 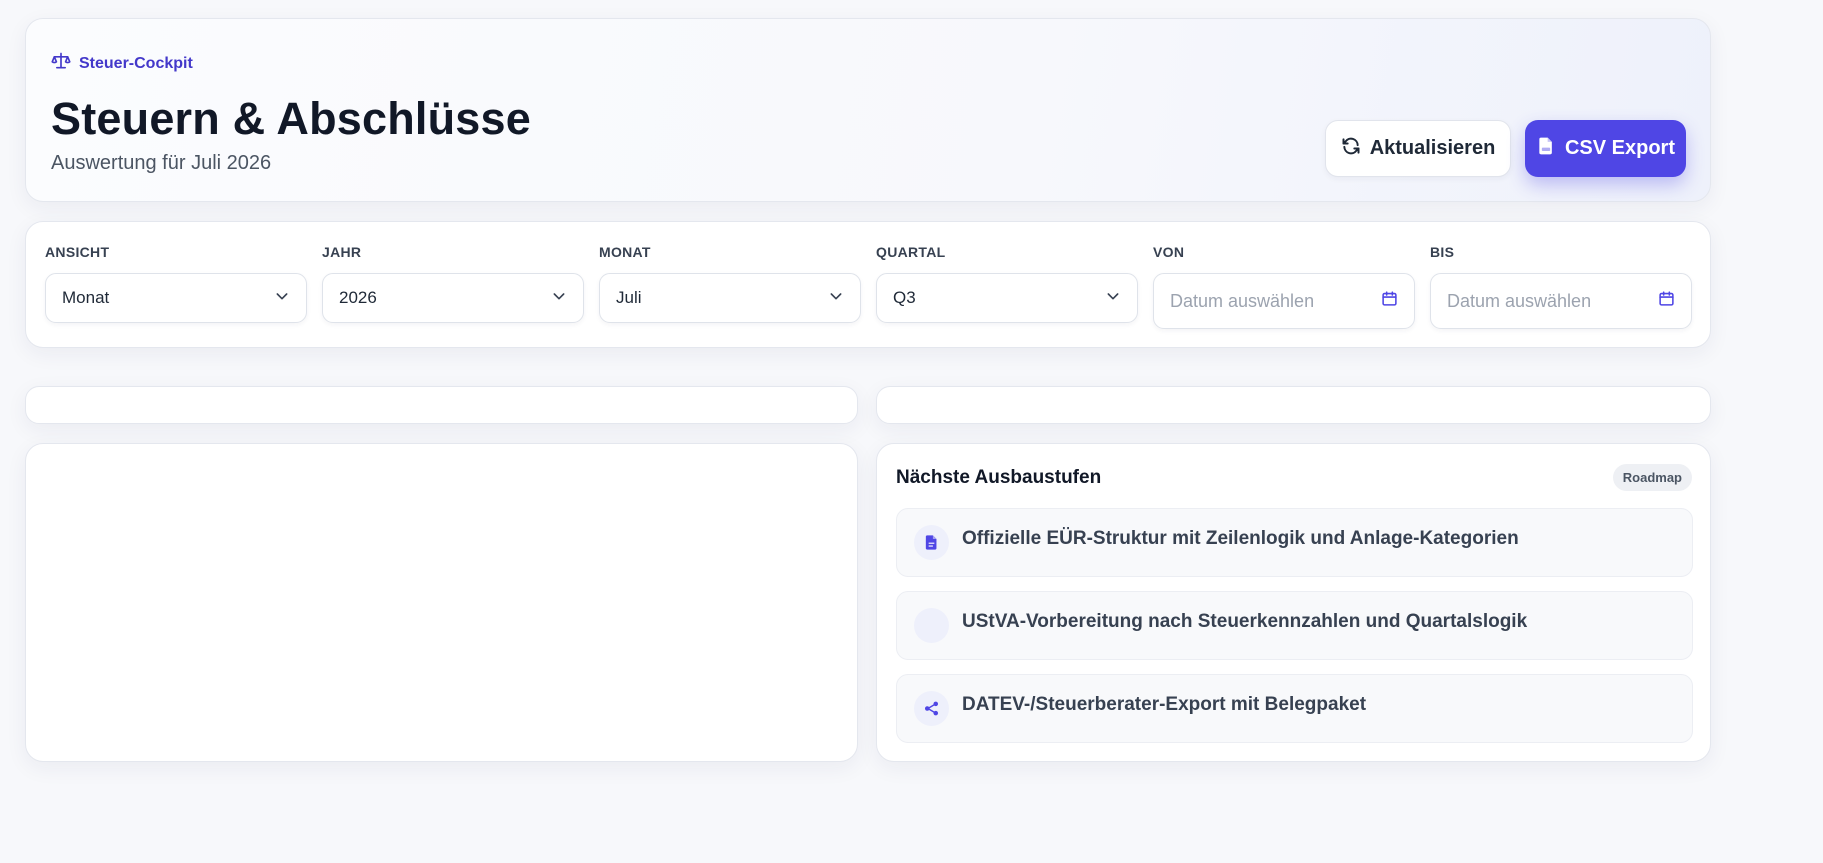 What do you see at coordinates (1442, 252) in the screenshot?
I see `filter-label: BIS` at bounding box center [1442, 252].